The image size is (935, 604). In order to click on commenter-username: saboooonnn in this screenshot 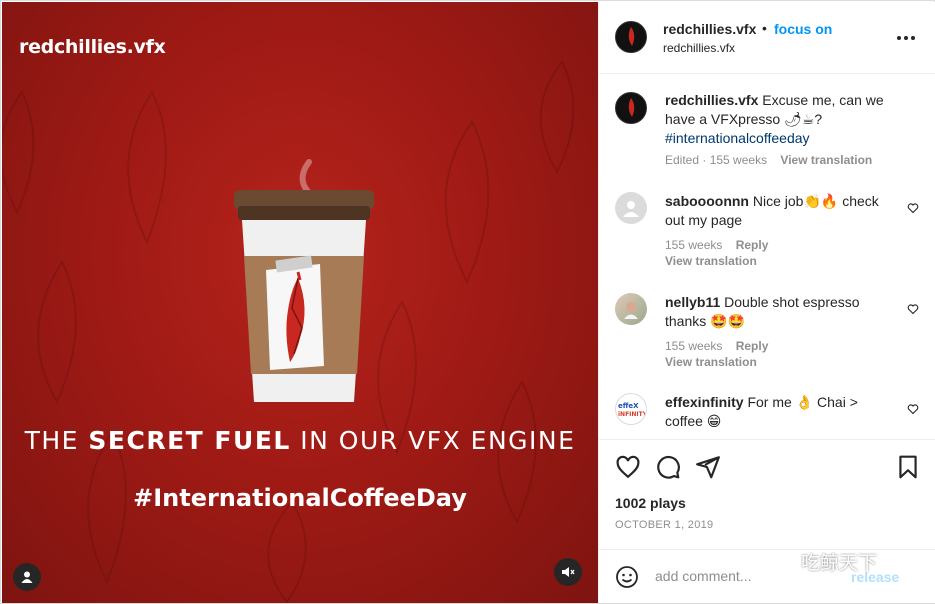, I will do `click(707, 201)`.